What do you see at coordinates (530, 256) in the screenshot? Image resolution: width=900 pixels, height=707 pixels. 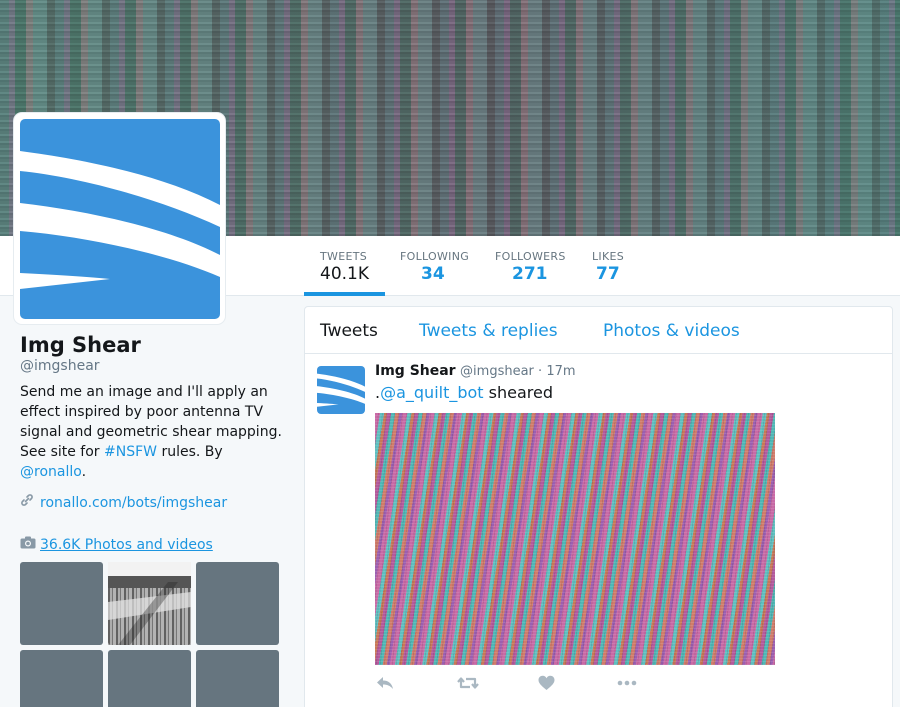 I see `stat-label: FOLLOWERS` at bounding box center [530, 256].